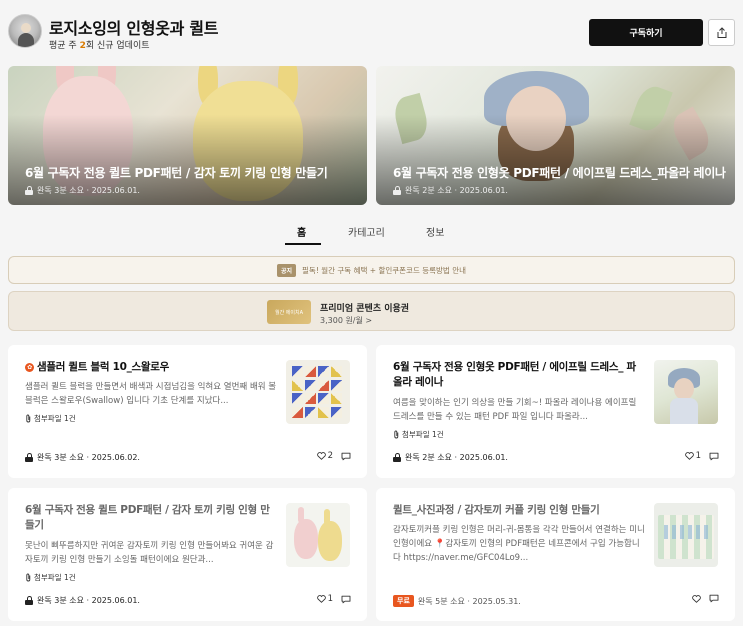 Image resolution: width=743 pixels, height=626 pixels. I want to click on update-suffix: 회 신규 업데이트, so click(117, 46).